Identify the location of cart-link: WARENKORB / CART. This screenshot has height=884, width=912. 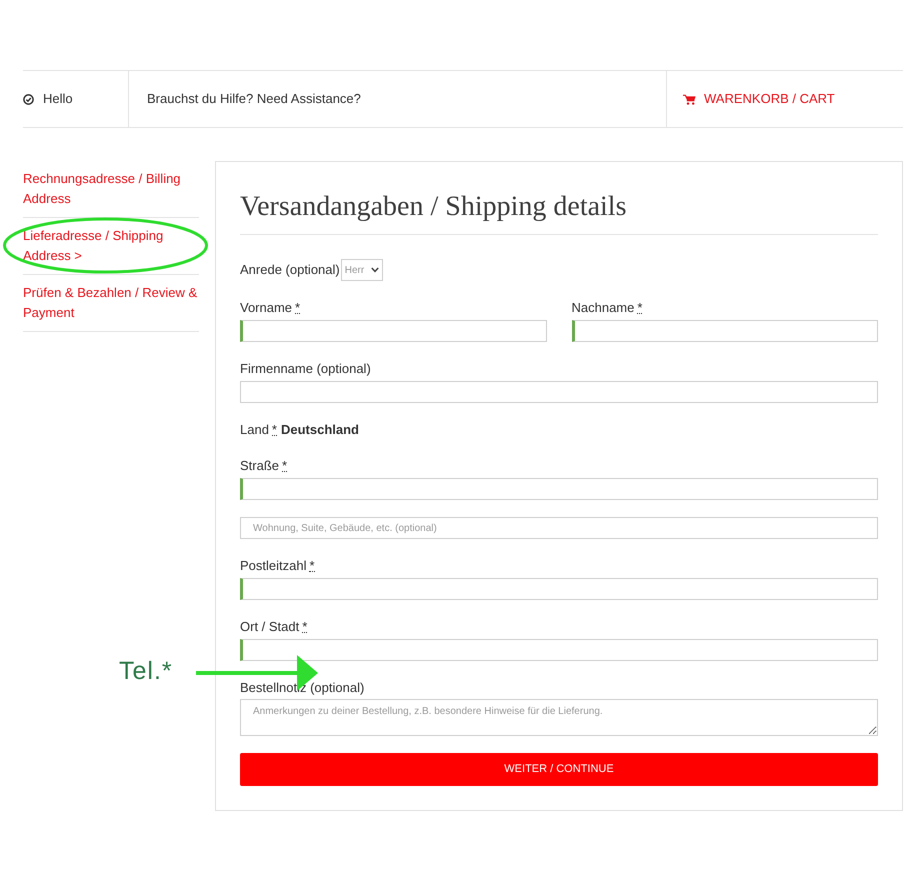
(759, 99).